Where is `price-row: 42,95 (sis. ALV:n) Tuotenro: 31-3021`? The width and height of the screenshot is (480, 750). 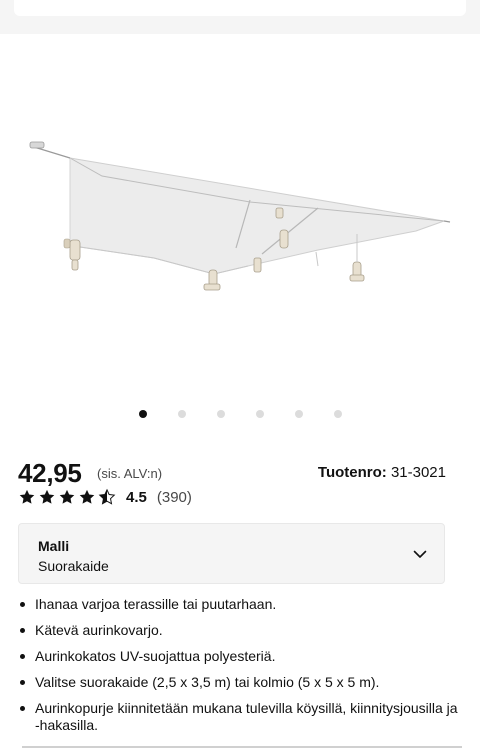 price-row: 42,95 (sis. ALV:n) Tuotenro: 31-3021 is located at coordinates (232, 473).